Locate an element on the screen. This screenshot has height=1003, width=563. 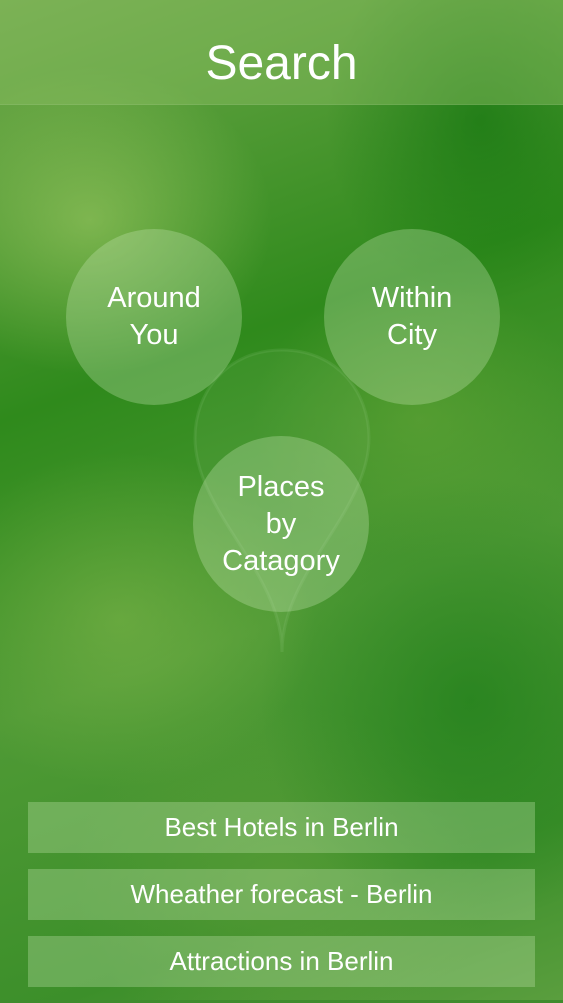
places-by-category-button: Places by Catagory is located at coordinates (281, 524).